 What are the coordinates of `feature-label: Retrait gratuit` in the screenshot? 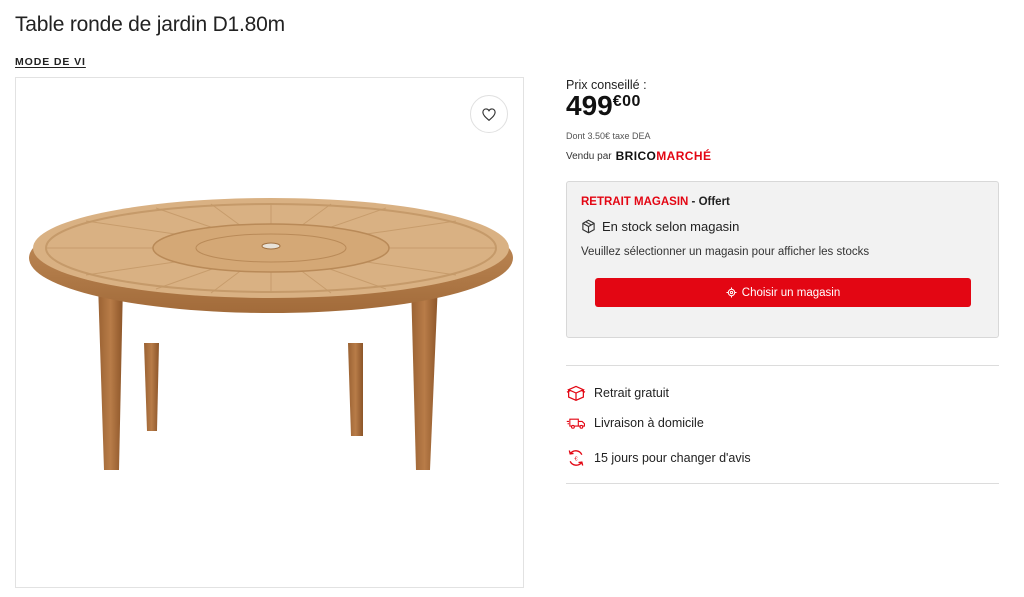 It's located at (632, 393).